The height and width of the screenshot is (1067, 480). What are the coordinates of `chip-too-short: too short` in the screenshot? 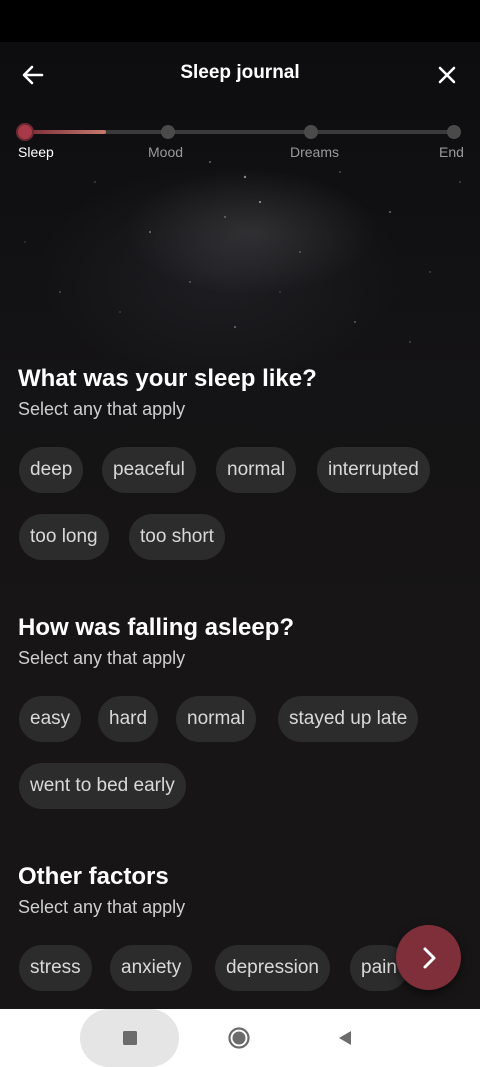 It's located at (177, 537).